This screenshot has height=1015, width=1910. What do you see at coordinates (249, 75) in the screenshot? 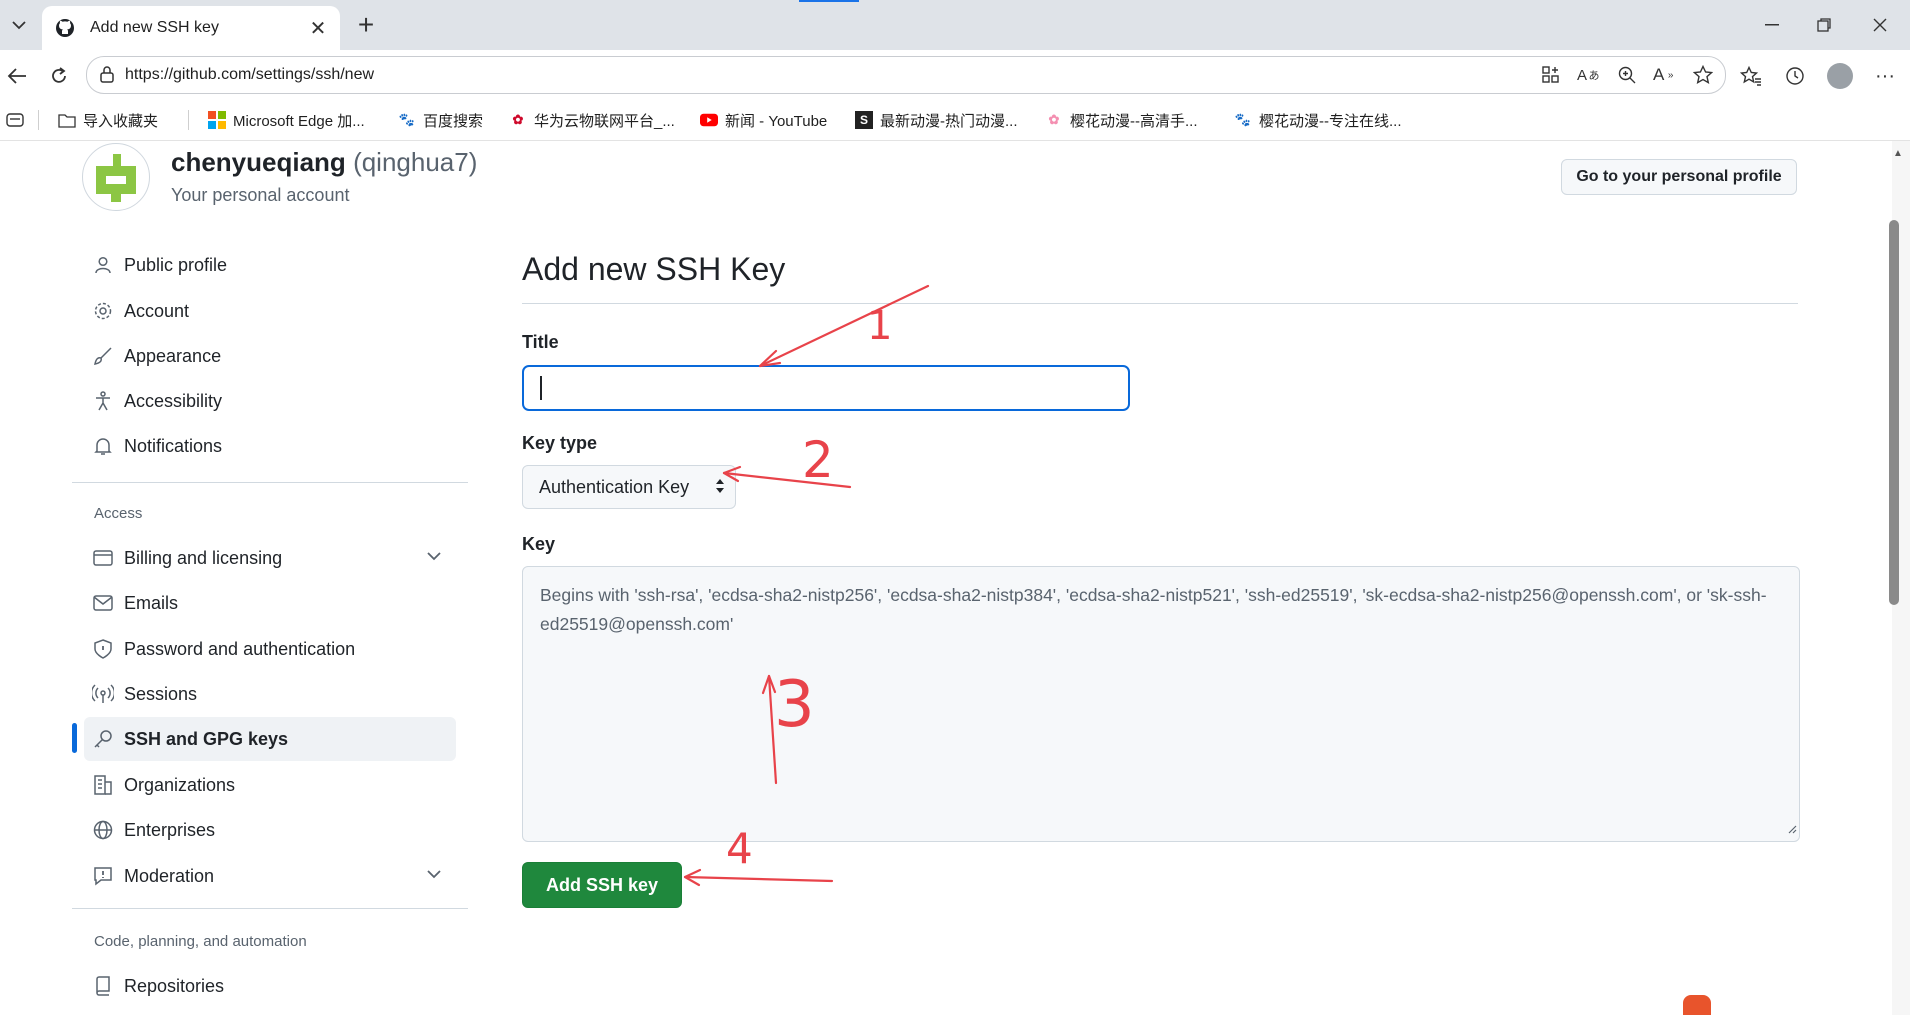
I see `url-text: https://github.com/settings/ssh/new` at bounding box center [249, 75].